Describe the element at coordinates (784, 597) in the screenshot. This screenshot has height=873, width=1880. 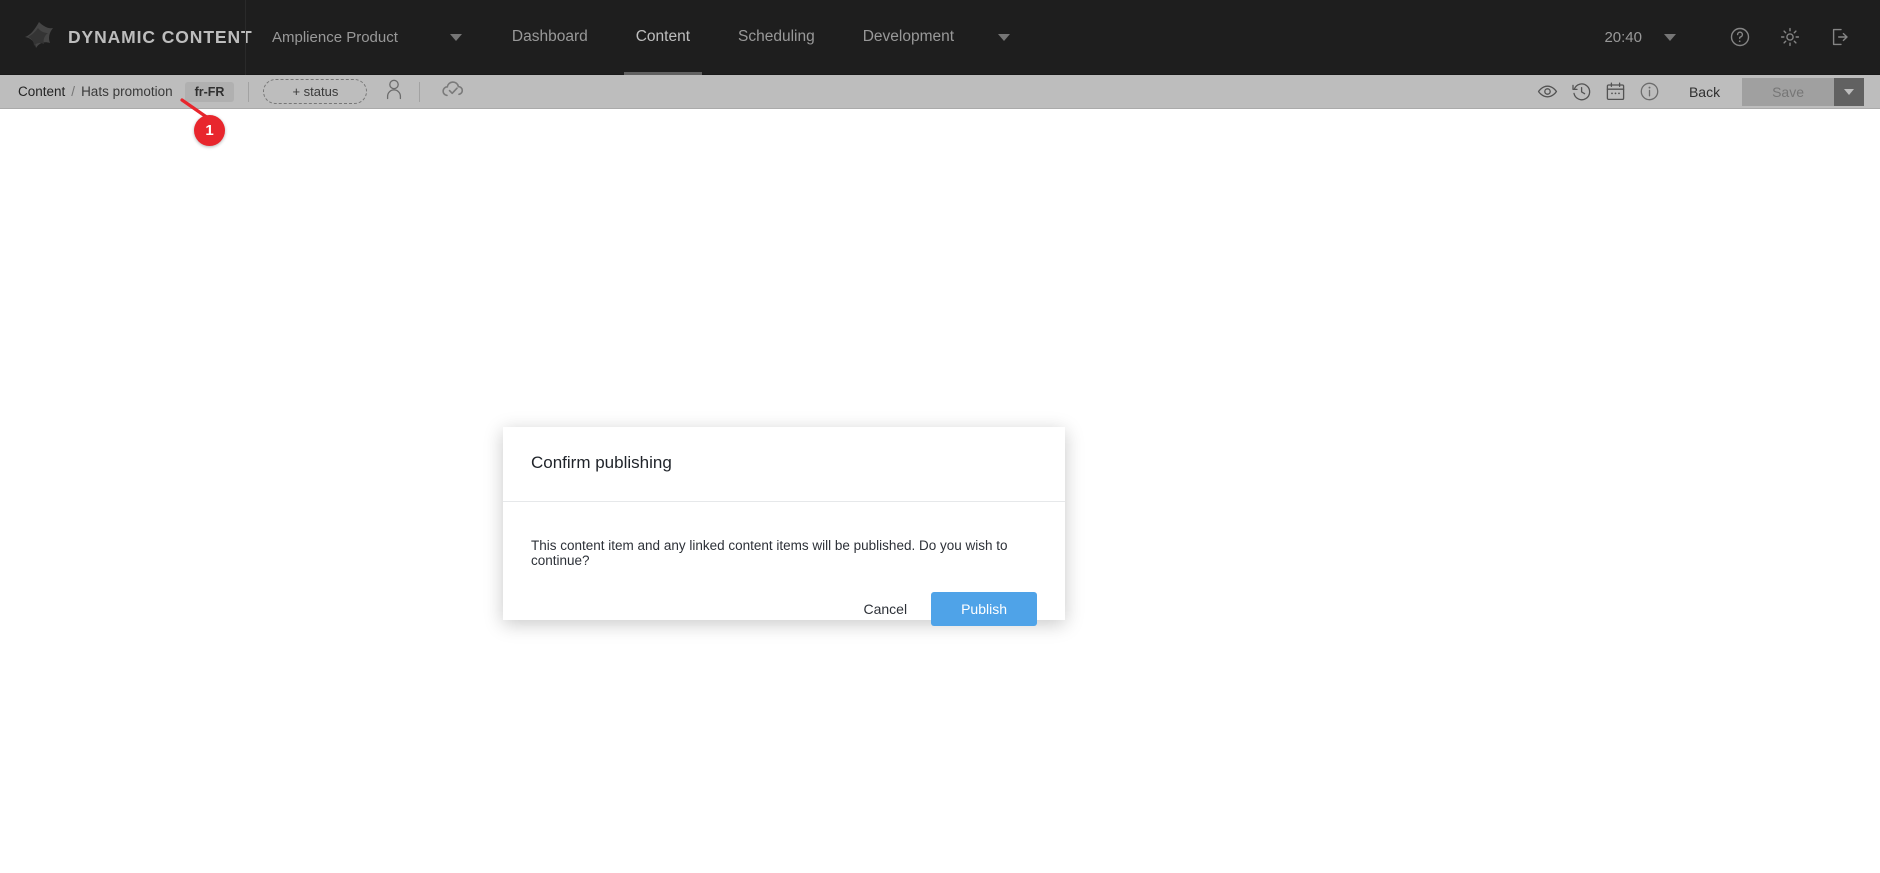
I see `dialog-actions: Cancel Publish` at that location.